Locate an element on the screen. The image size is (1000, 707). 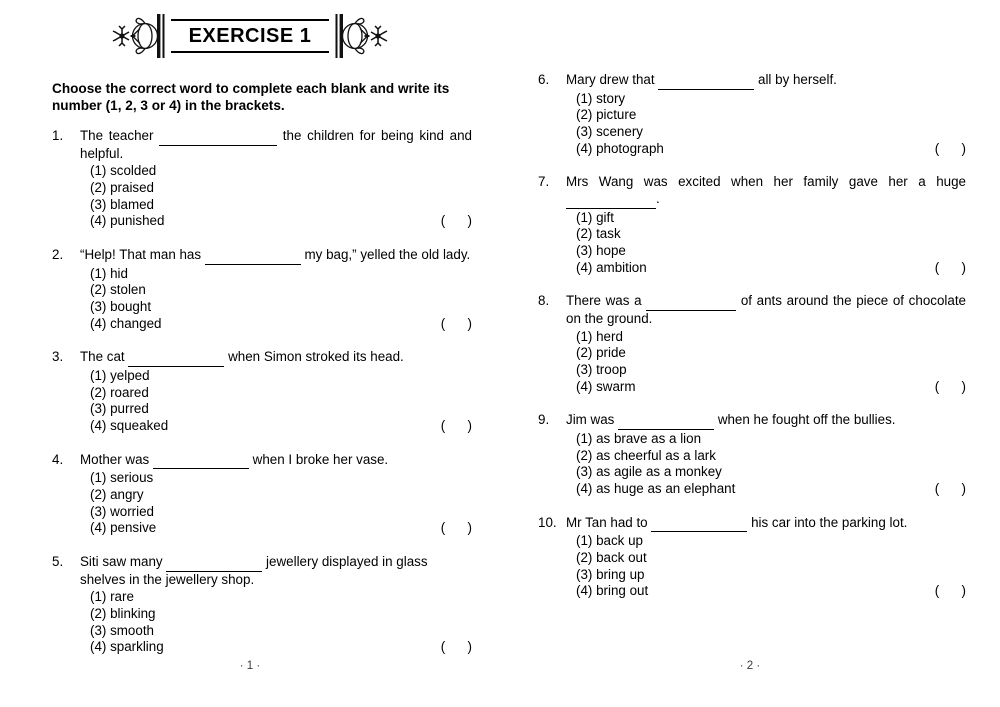
option-item: (1) story is located at coordinates (766, 99).